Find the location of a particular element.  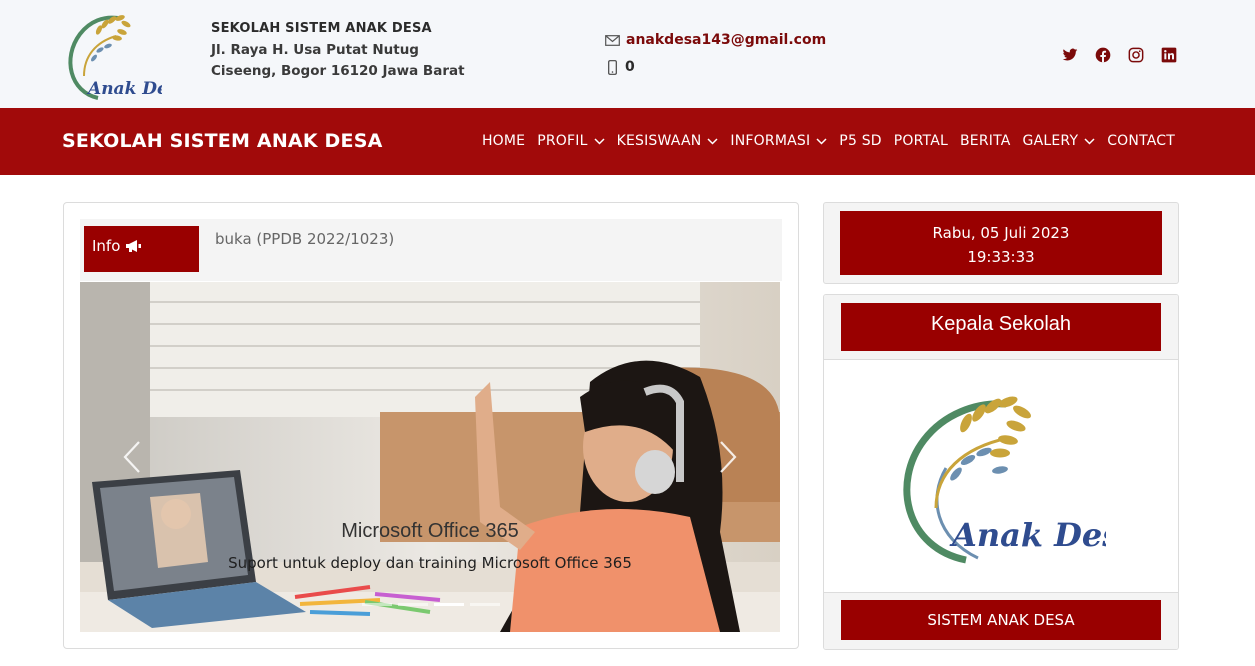

info-ticker-text: buka (PPDB 2022/1023) is located at coordinates (304, 239).